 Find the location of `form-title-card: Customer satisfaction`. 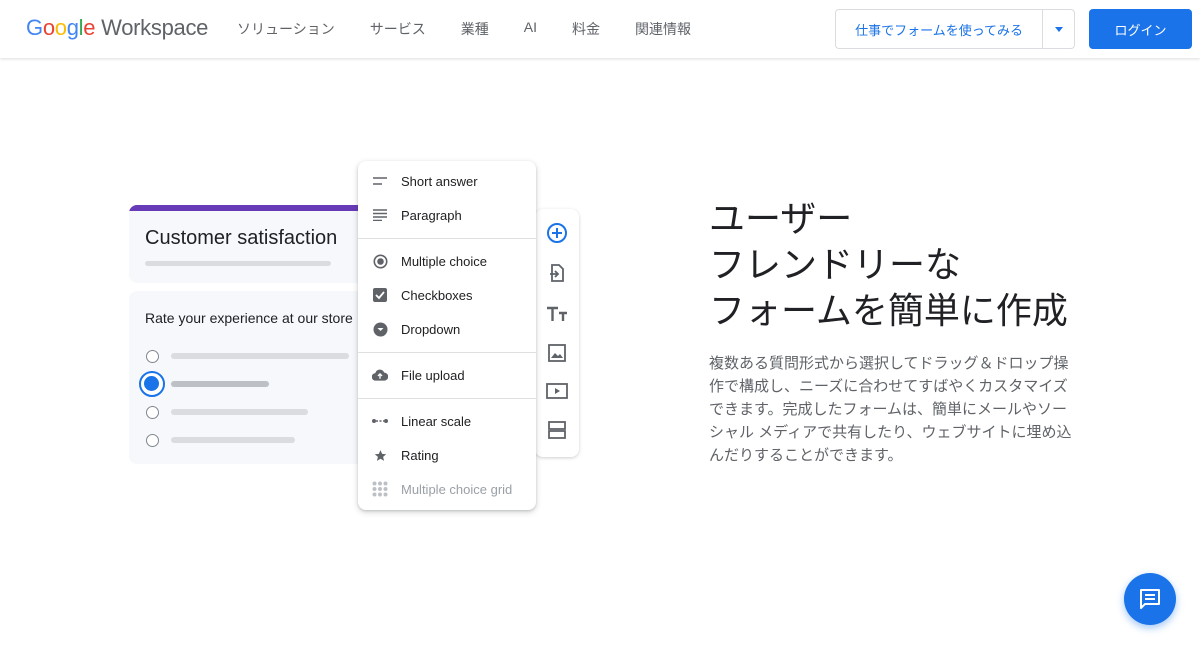

form-title-card: Customer satisfaction is located at coordinates (249, 244).